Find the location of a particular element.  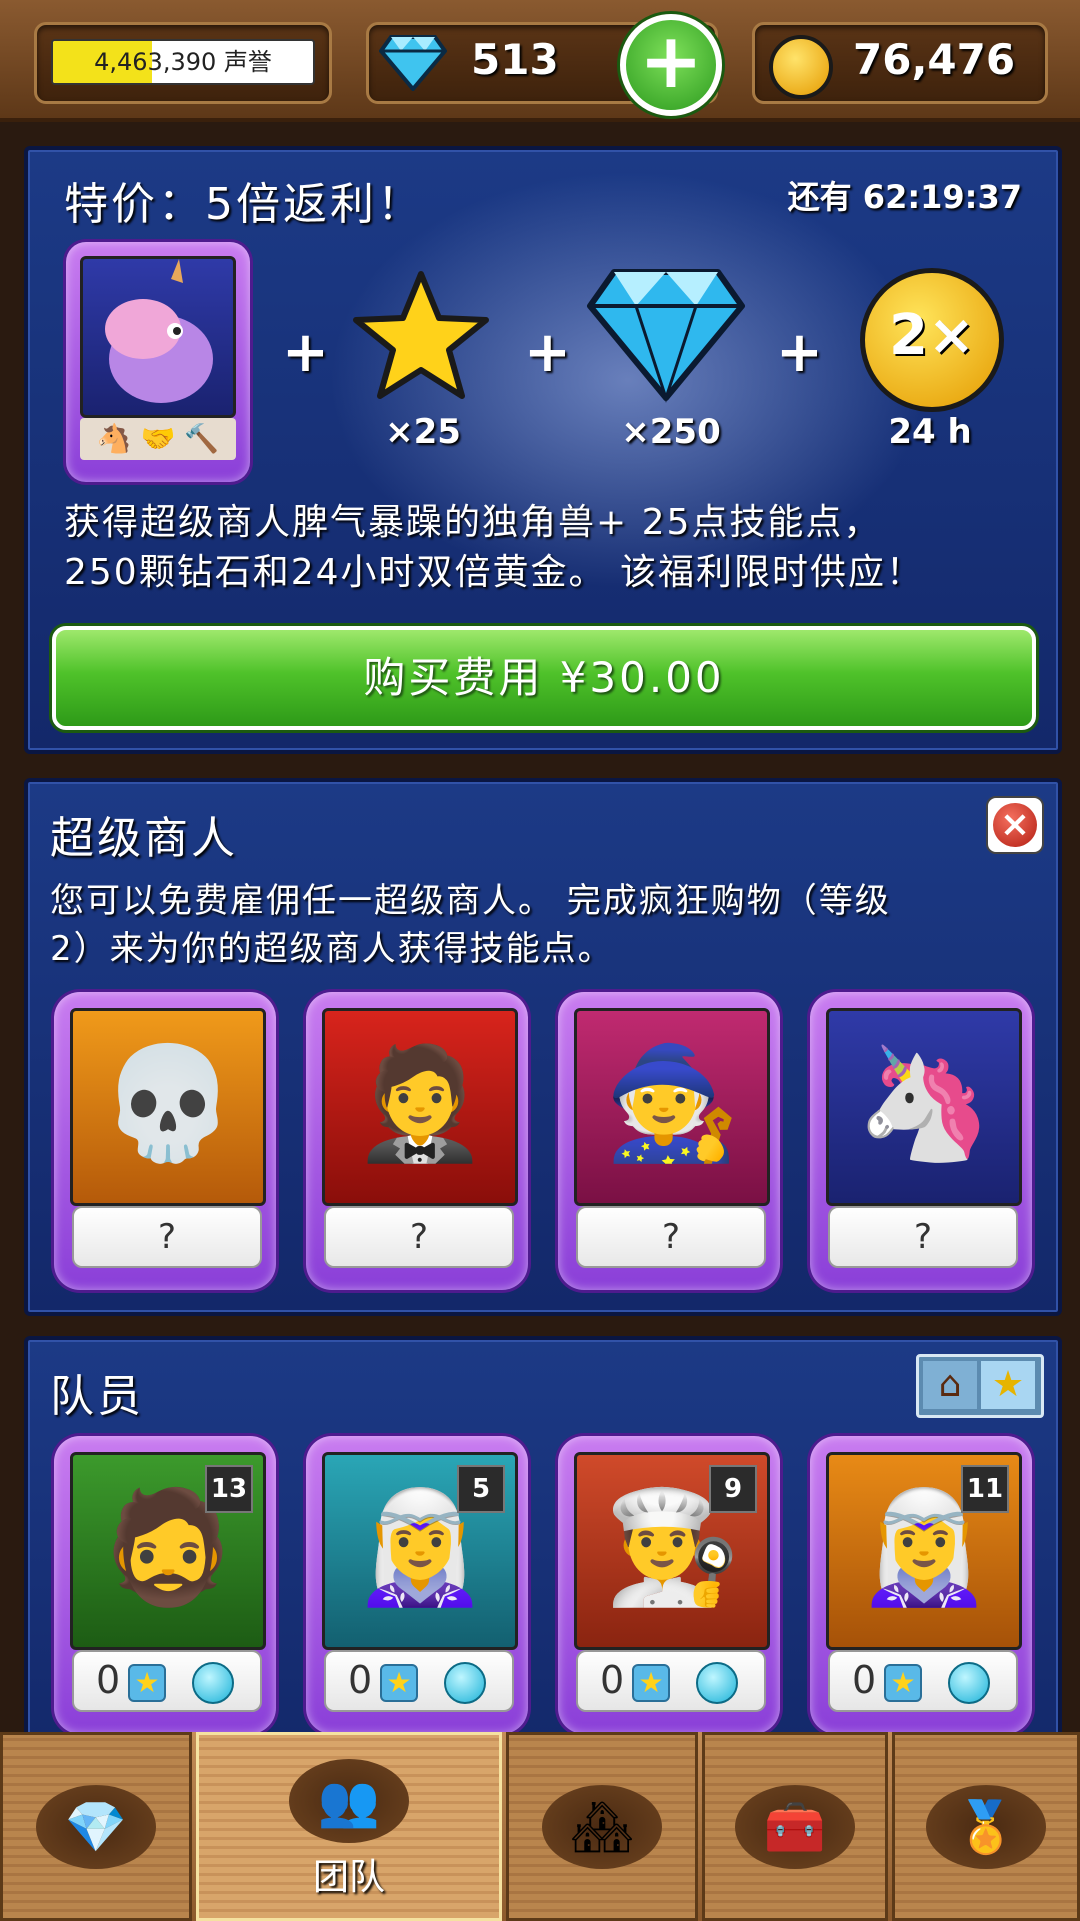

nav-label-team: 团队 is located at coordinates (348, 1877).